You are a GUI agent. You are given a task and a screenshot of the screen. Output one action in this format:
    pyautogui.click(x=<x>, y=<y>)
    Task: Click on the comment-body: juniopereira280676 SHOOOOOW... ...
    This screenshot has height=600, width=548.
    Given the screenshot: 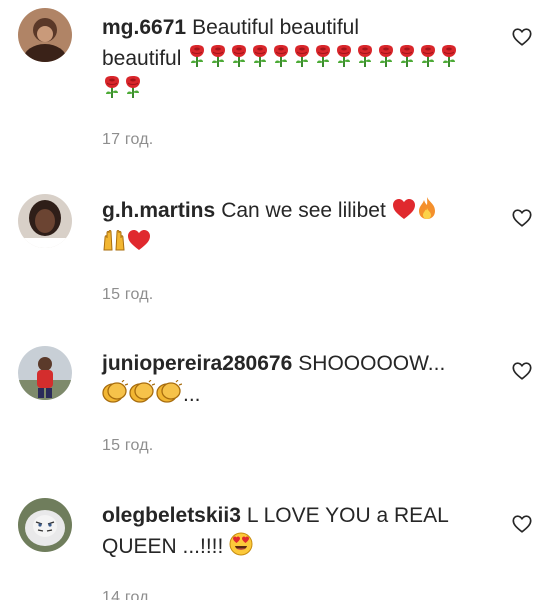 What is the action you would take?
    pyautogui.click(x=299, y=379)
    